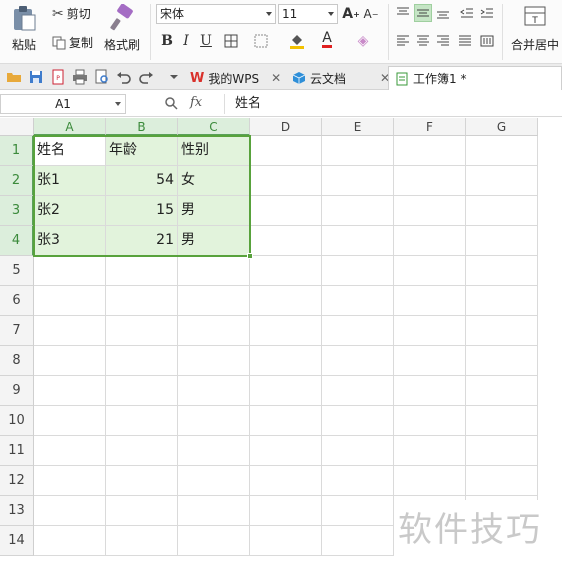 The height and width of the screenshot is (570, 562). I want to click on cell-g9, so click(502, 391).